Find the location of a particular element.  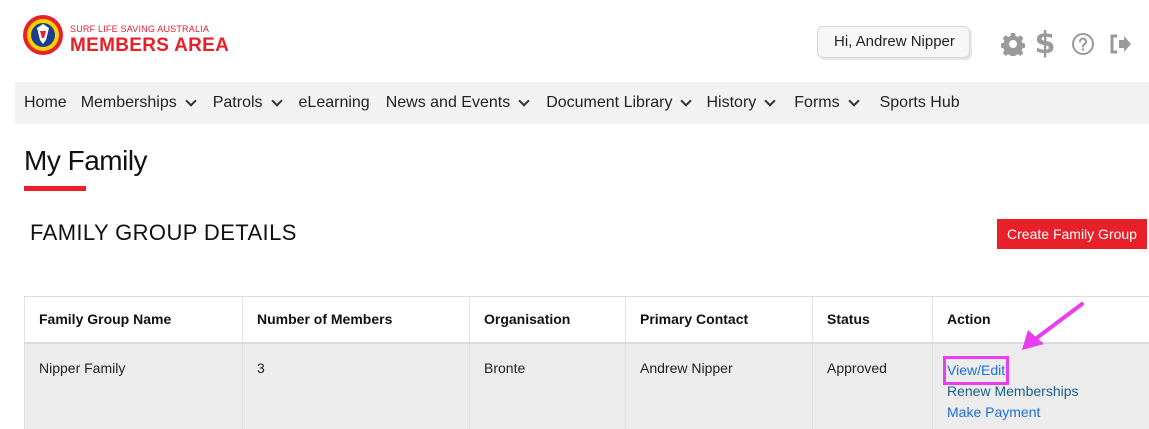

nav-item-label: Memberships is located at coordinates (128, 102).